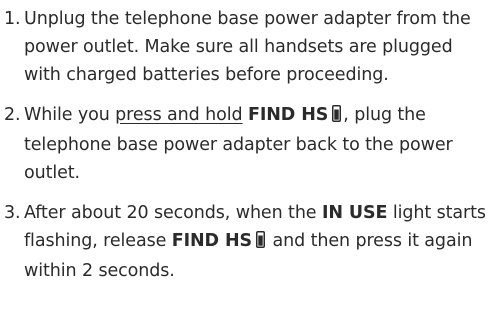 The width and height of the screenshot is (499, 312). Describe the element at coordinates (173, 213) in the screenshot. I see `step-text-pre: After about 20 seconds, when the` at that location.